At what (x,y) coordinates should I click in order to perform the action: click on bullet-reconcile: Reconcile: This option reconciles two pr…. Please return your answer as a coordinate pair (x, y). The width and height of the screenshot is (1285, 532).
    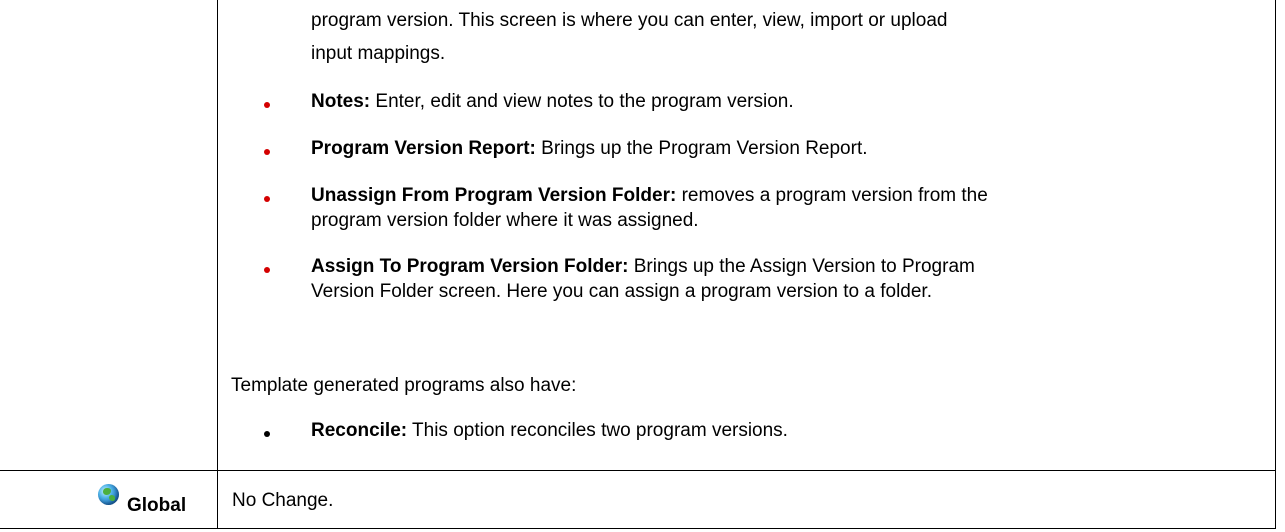
    Looking at the image, I should click on (549, 431).